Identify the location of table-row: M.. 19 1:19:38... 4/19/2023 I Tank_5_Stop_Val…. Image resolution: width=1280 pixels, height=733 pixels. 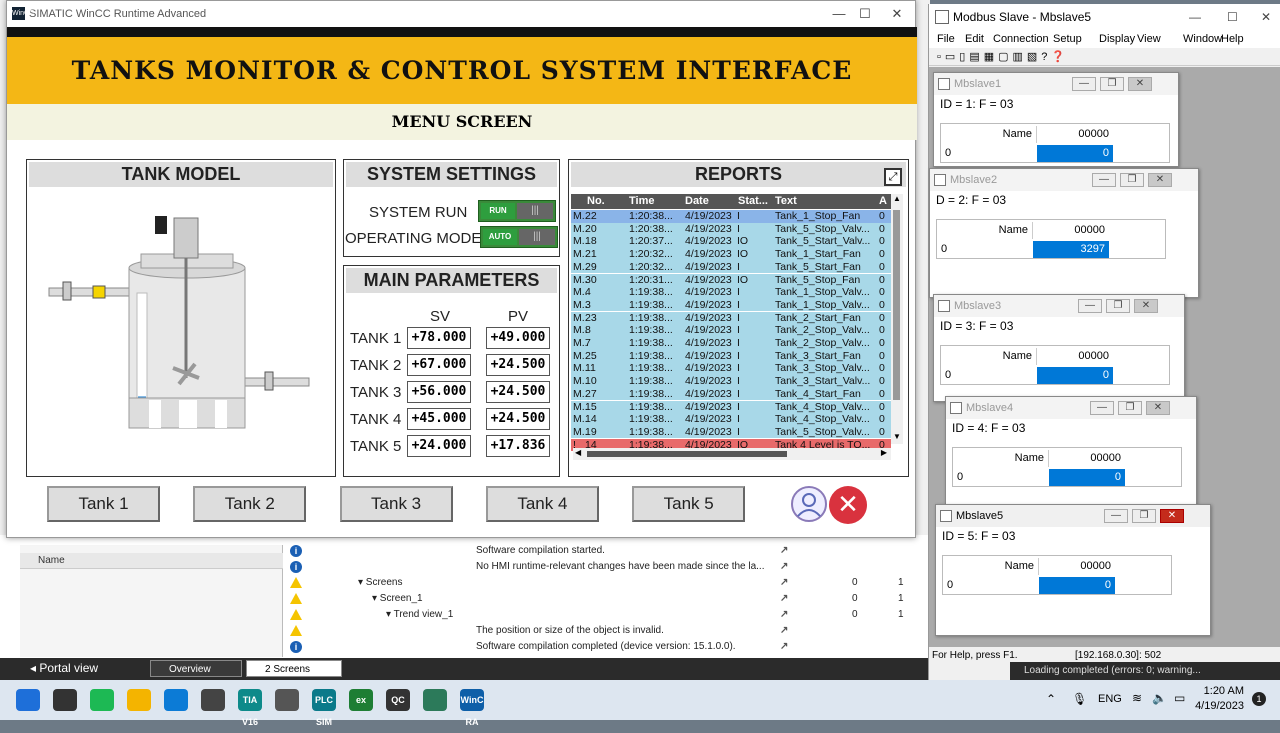
(731, 432).